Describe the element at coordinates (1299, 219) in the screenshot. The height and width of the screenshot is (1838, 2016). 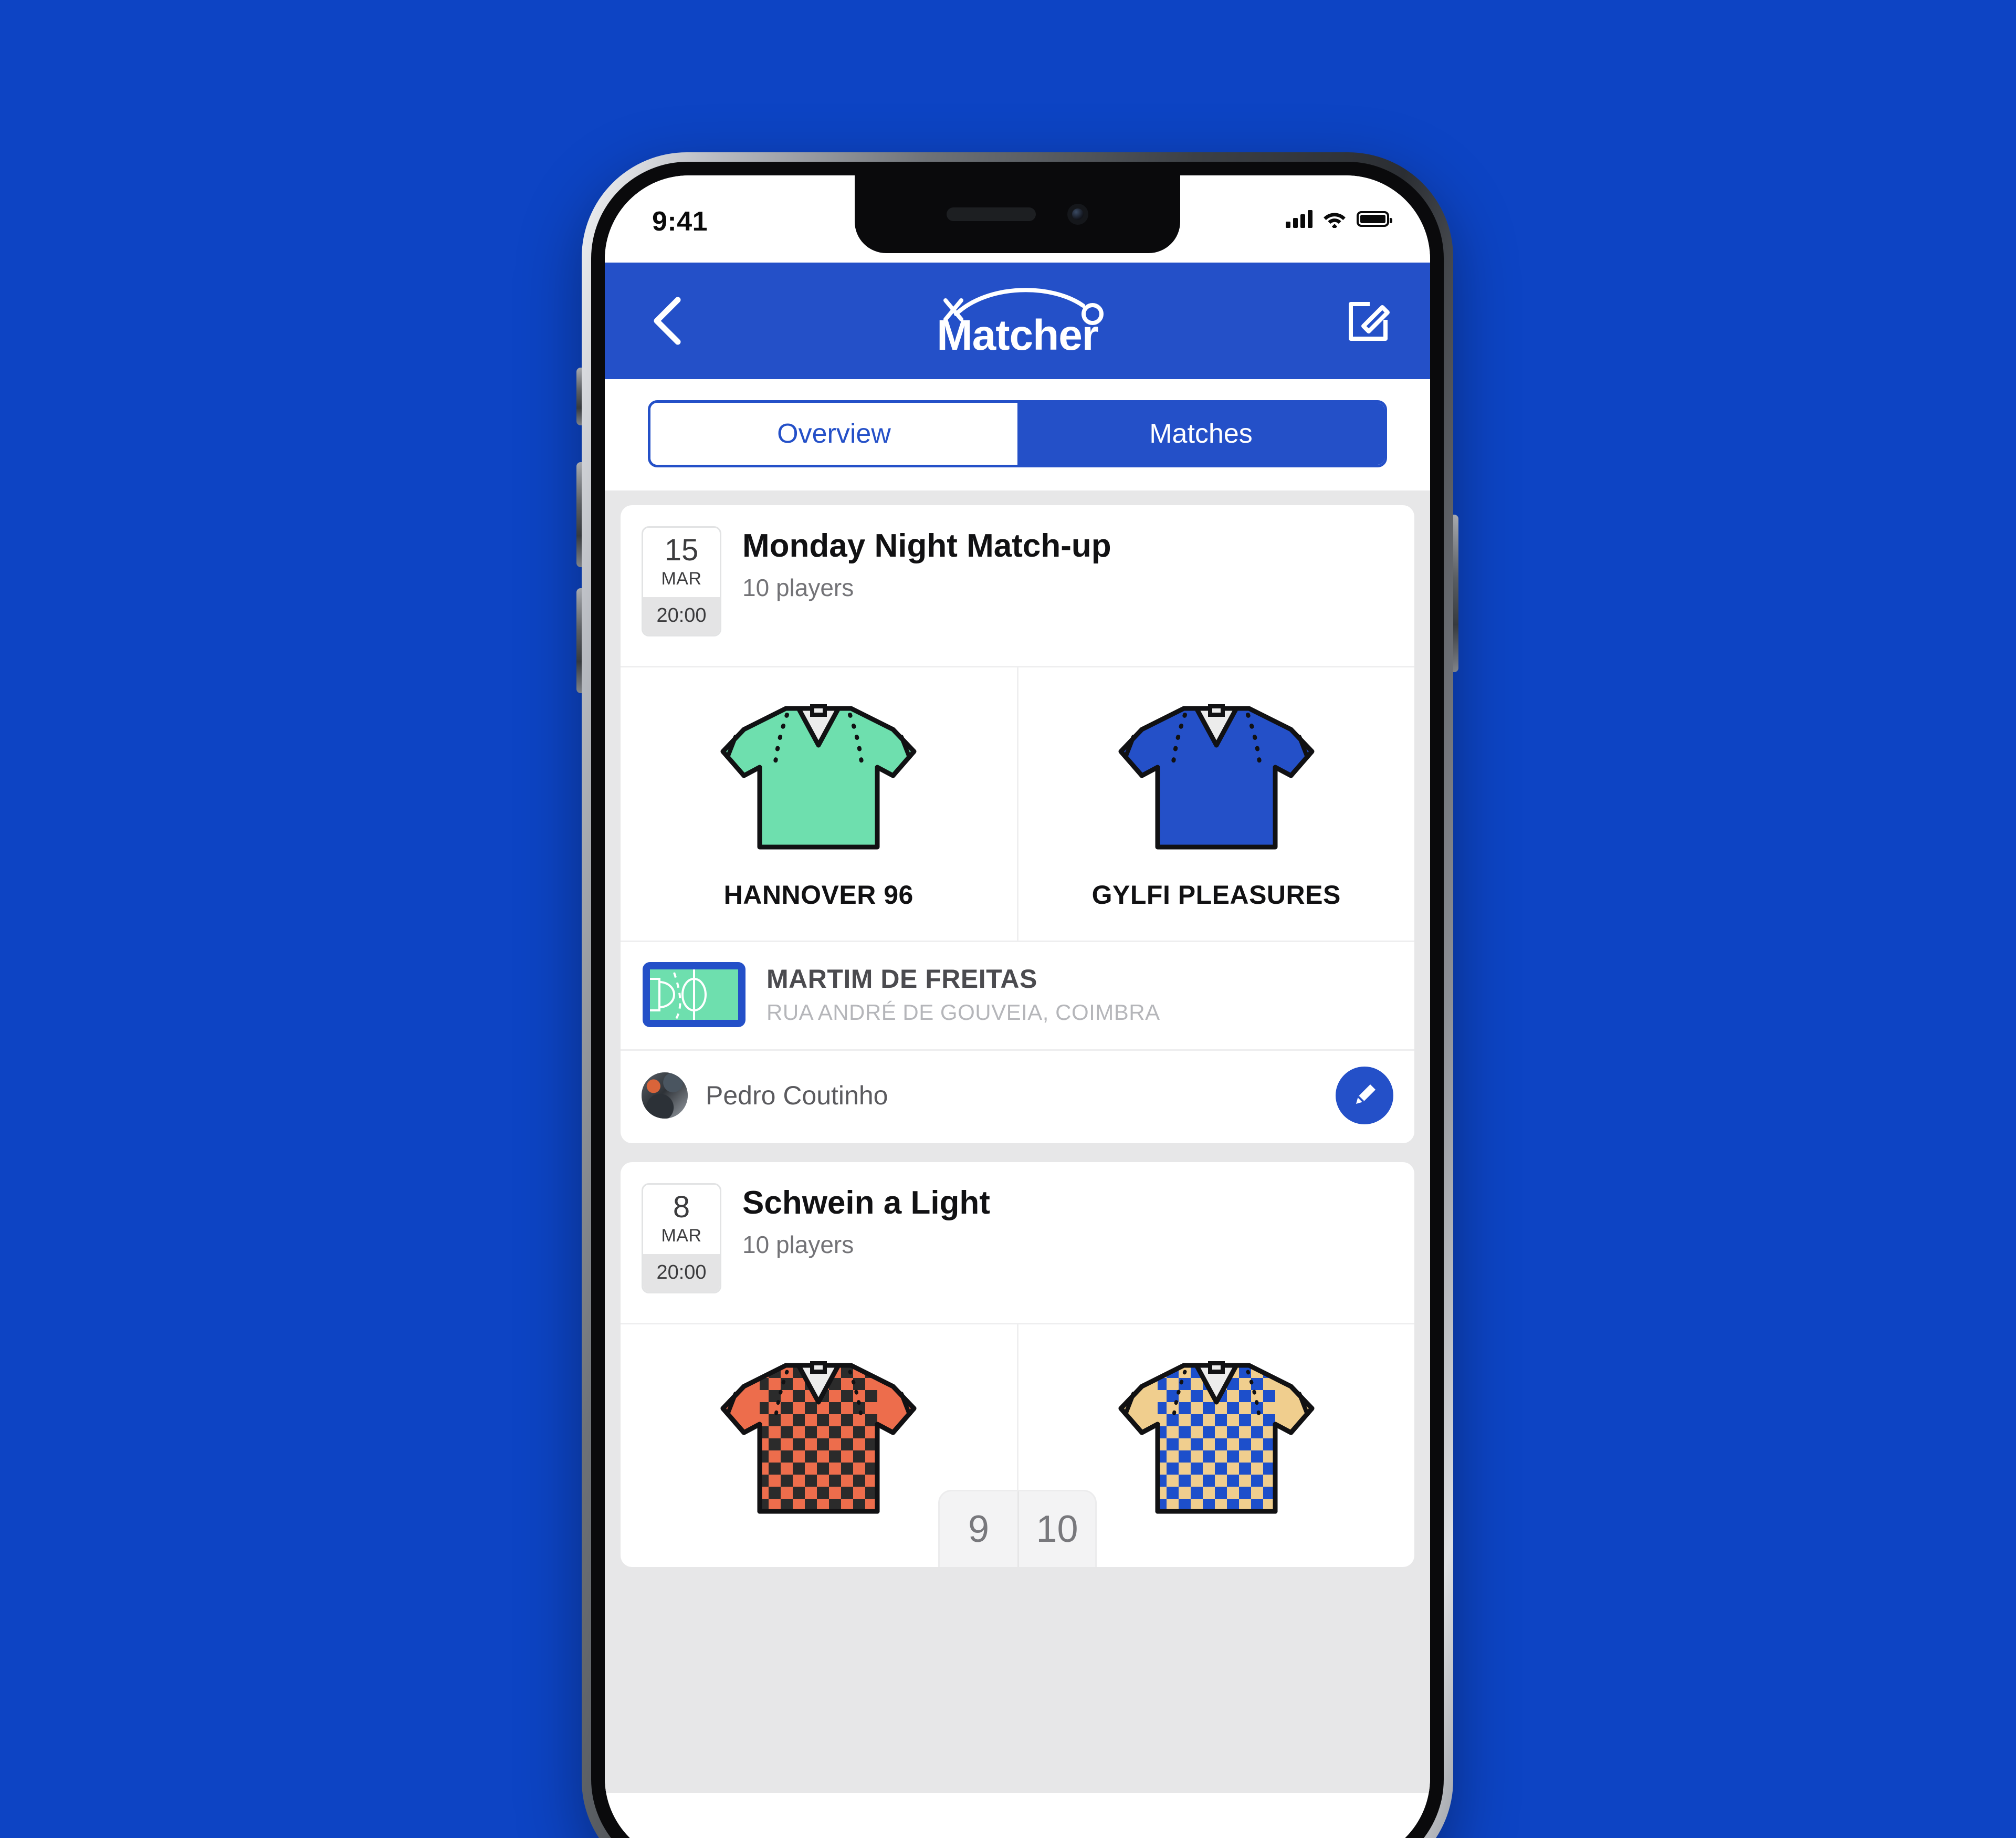
I see `cellular-signal-icon` at that location.